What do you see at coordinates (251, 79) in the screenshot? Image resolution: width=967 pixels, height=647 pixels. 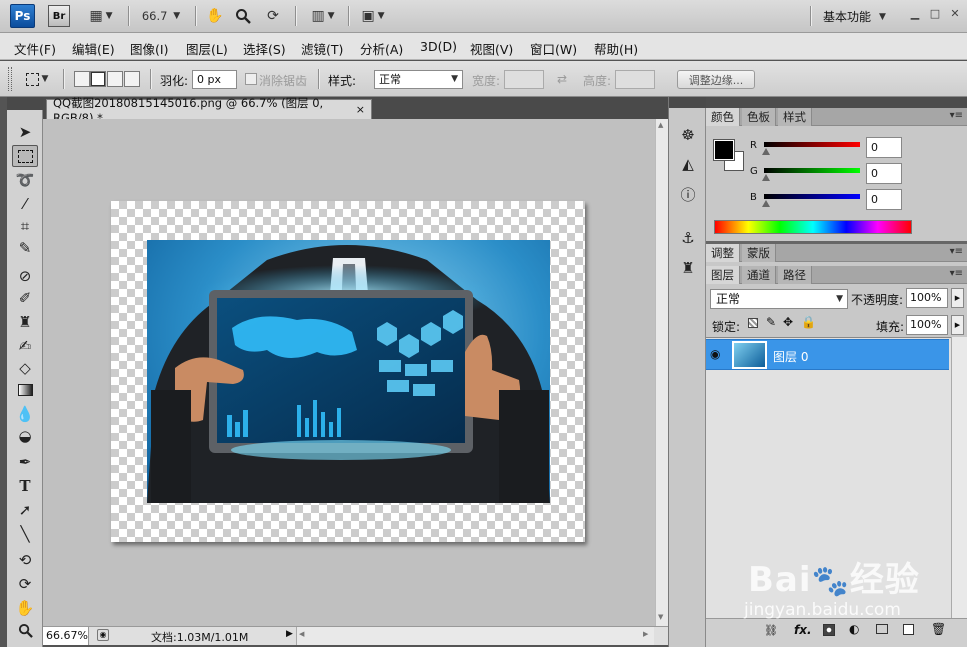 I see `antialias-checkbox` at bounding box center [251, 79].